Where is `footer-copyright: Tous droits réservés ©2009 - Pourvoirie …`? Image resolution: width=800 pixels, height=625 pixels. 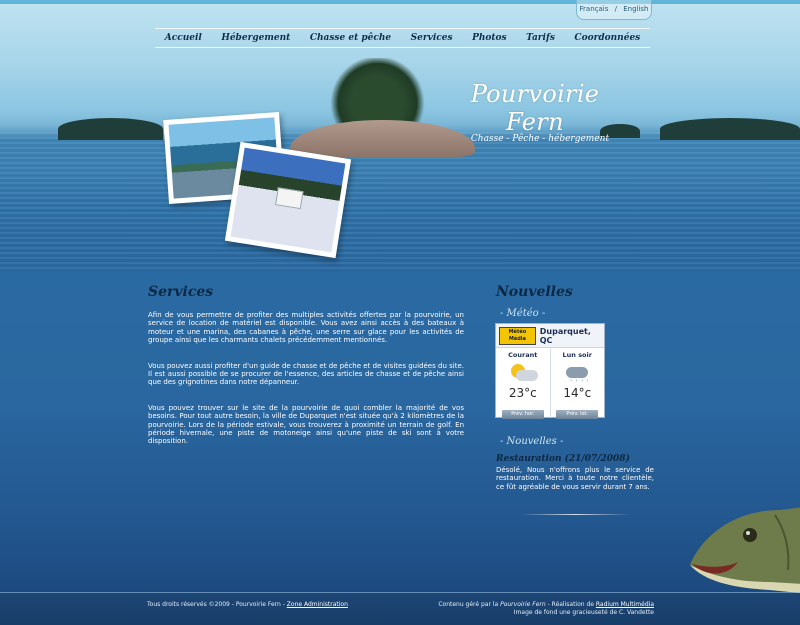 footer-copyright: Tous droits réservés ©2009 - Pourvoirie … is located at coordinates (217, 604).